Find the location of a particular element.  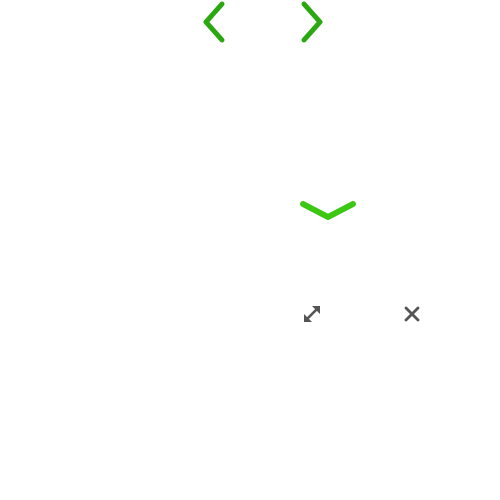

expand-arrows-icon is located at coordinates (312, 314).